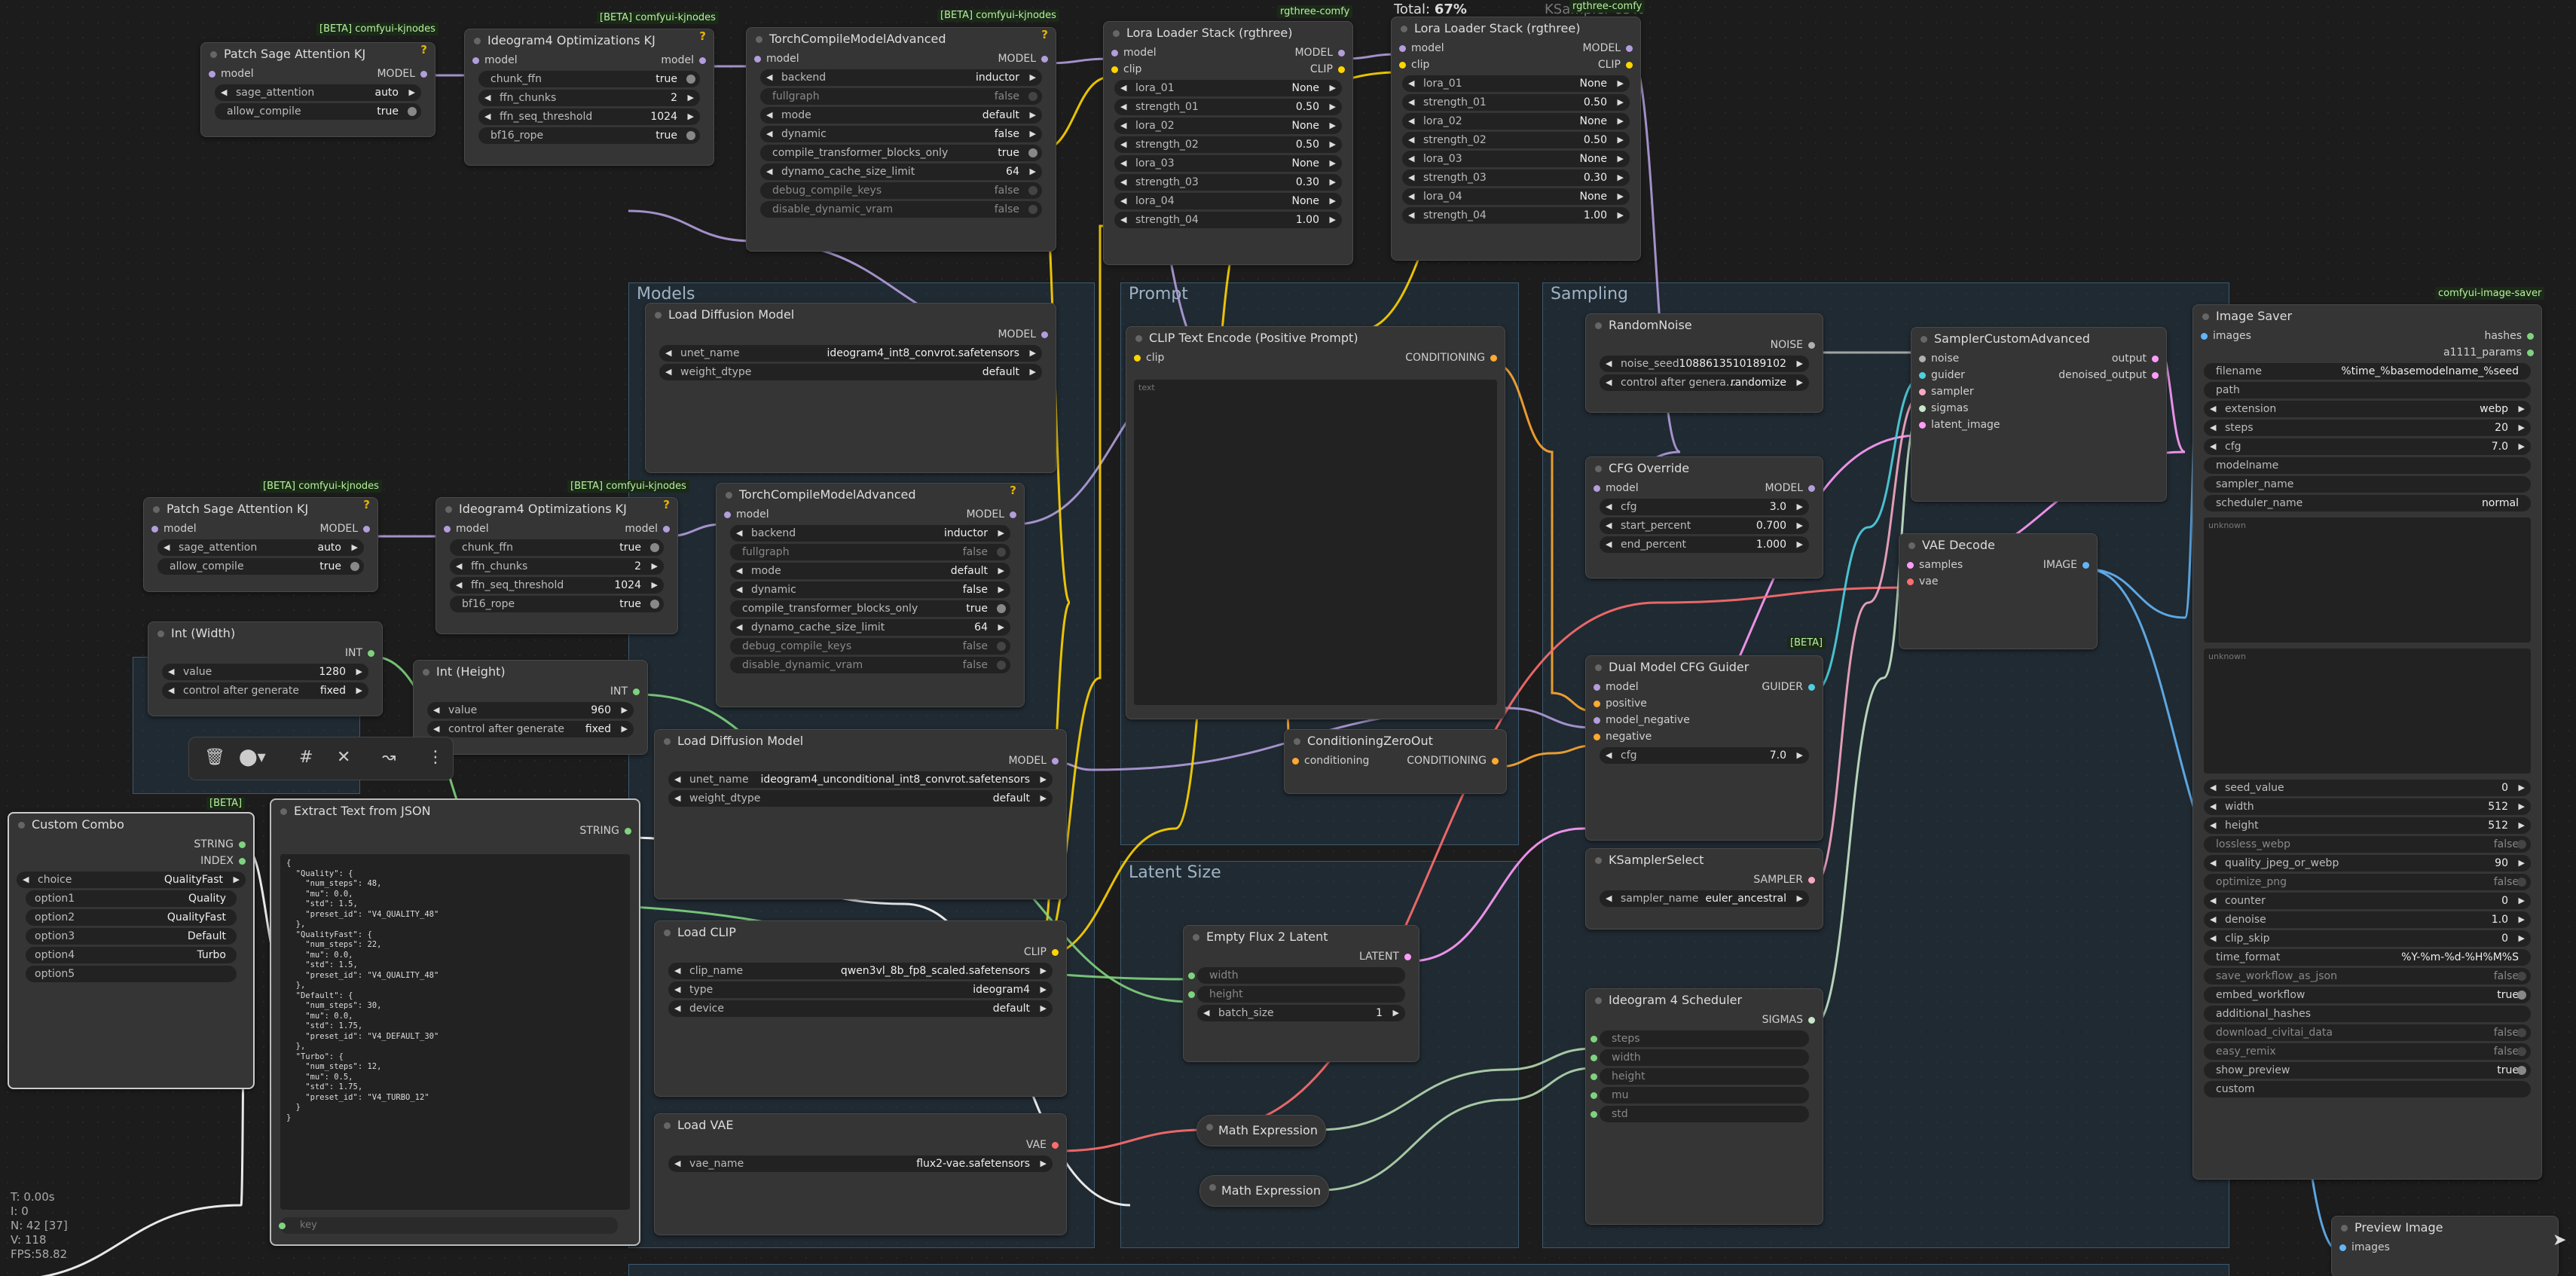 This screenshot has width=2576, height=1276. What do you see at coordinates (1700, 1039) in the screenshot?
I see `input-steps: steps` at bounding box center [1700, 1039].